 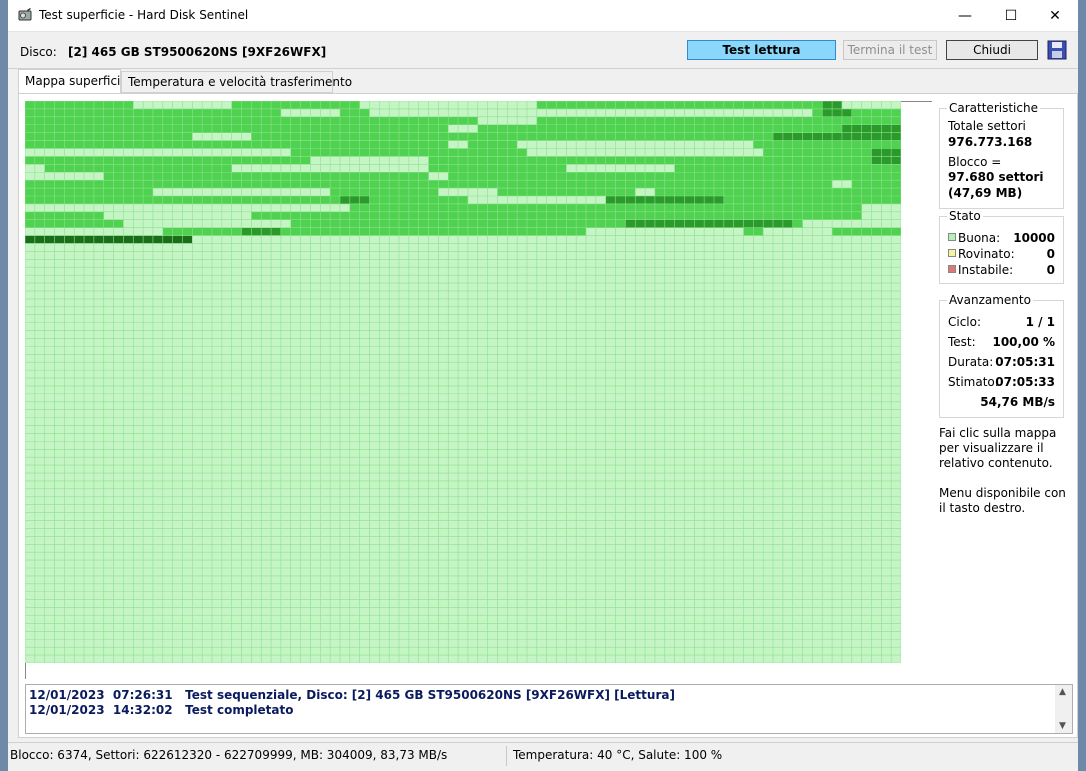 What do you see at coordinates (890, 50) in the screenshot?
I see `stop-test-button: Termina il test` at bounding box center [890, 50].